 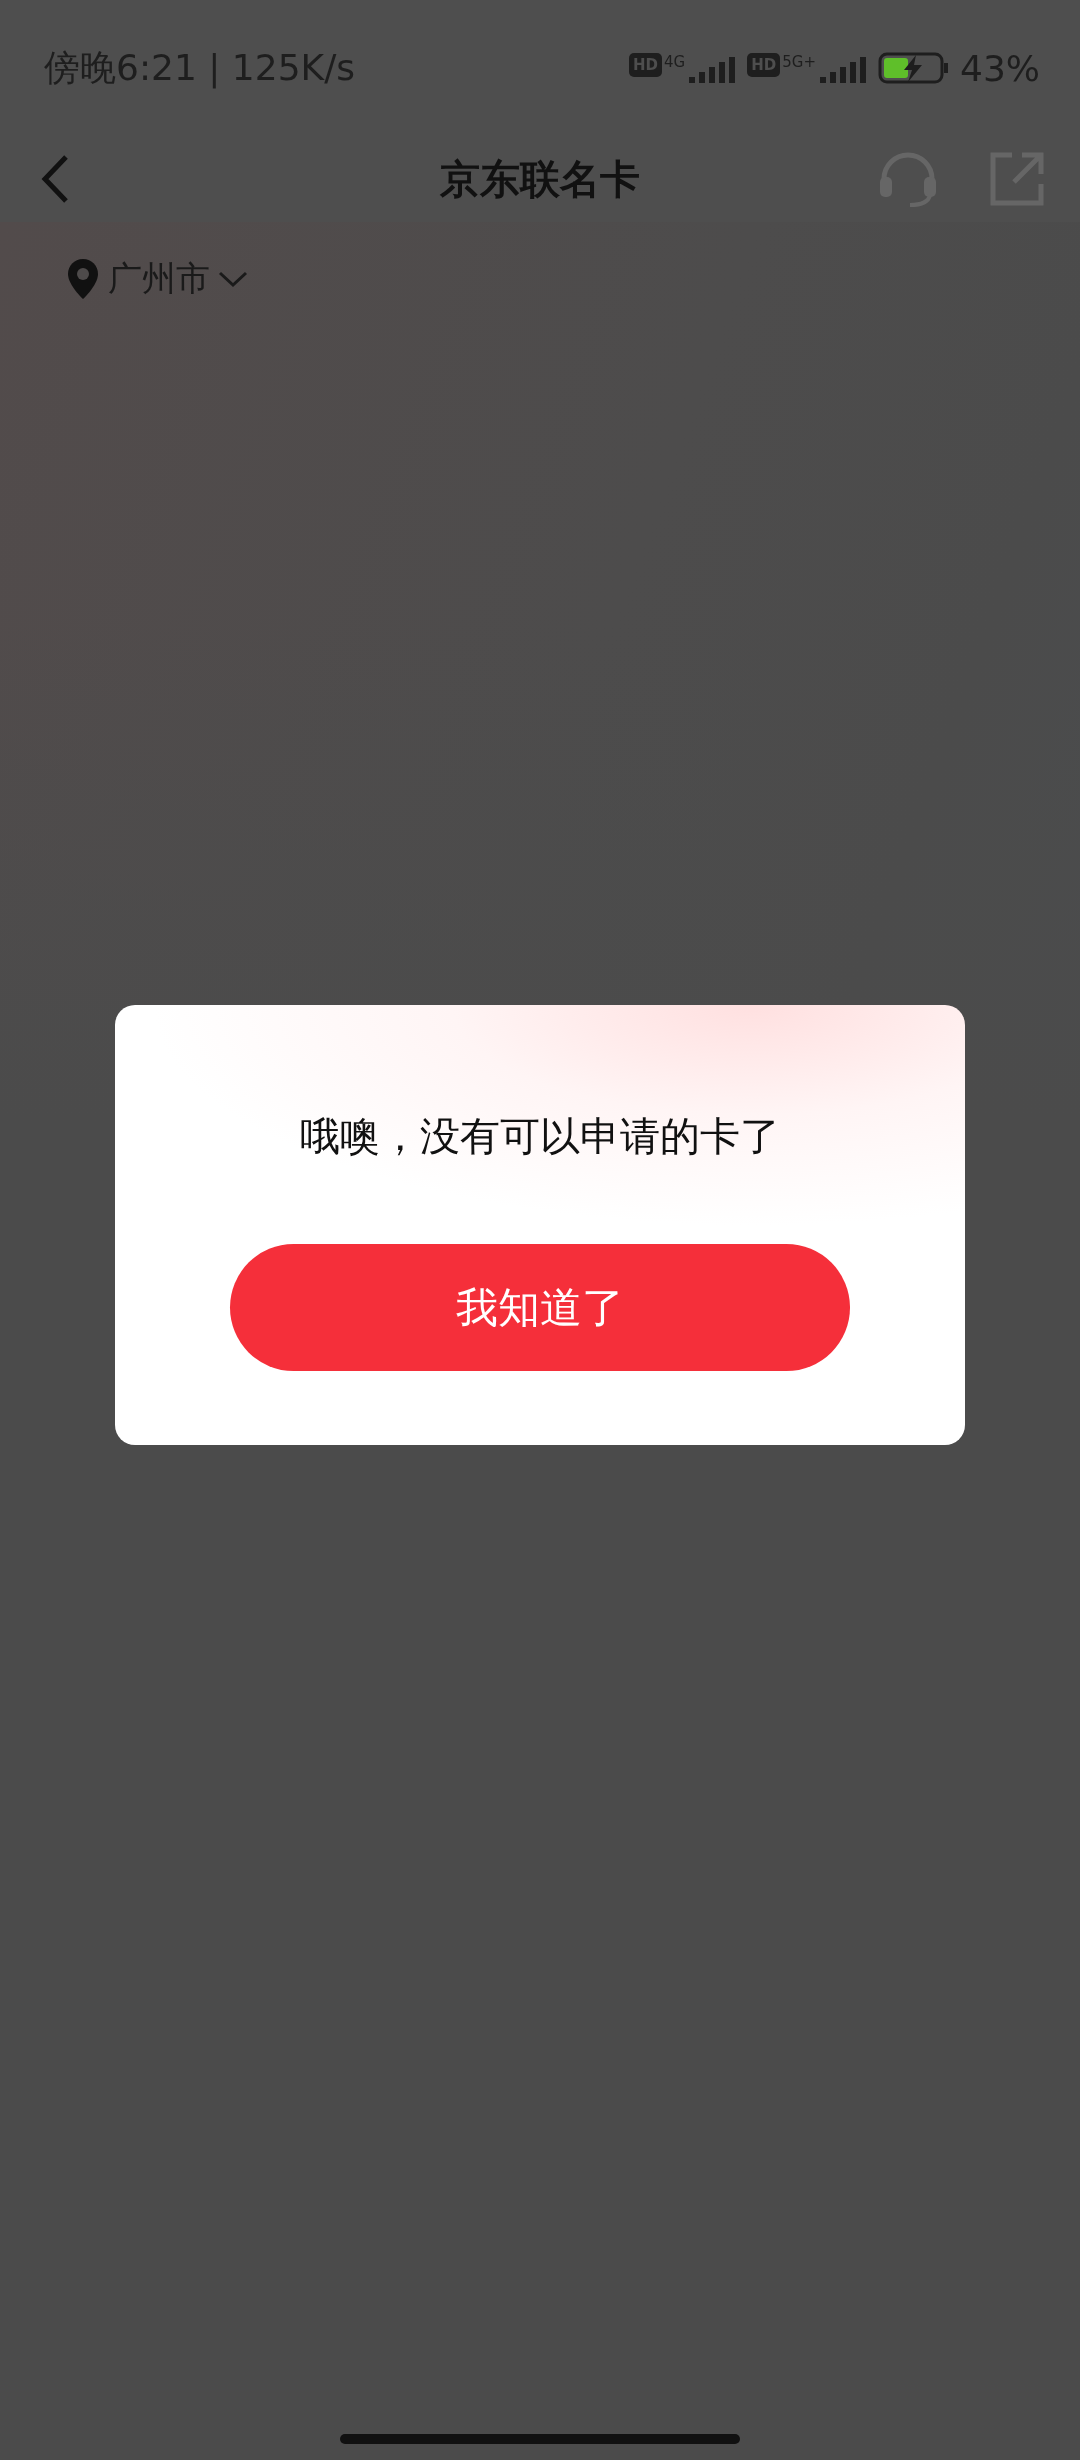 I want to click on page-title: 京东联名卡, so click(x=540, y=178).